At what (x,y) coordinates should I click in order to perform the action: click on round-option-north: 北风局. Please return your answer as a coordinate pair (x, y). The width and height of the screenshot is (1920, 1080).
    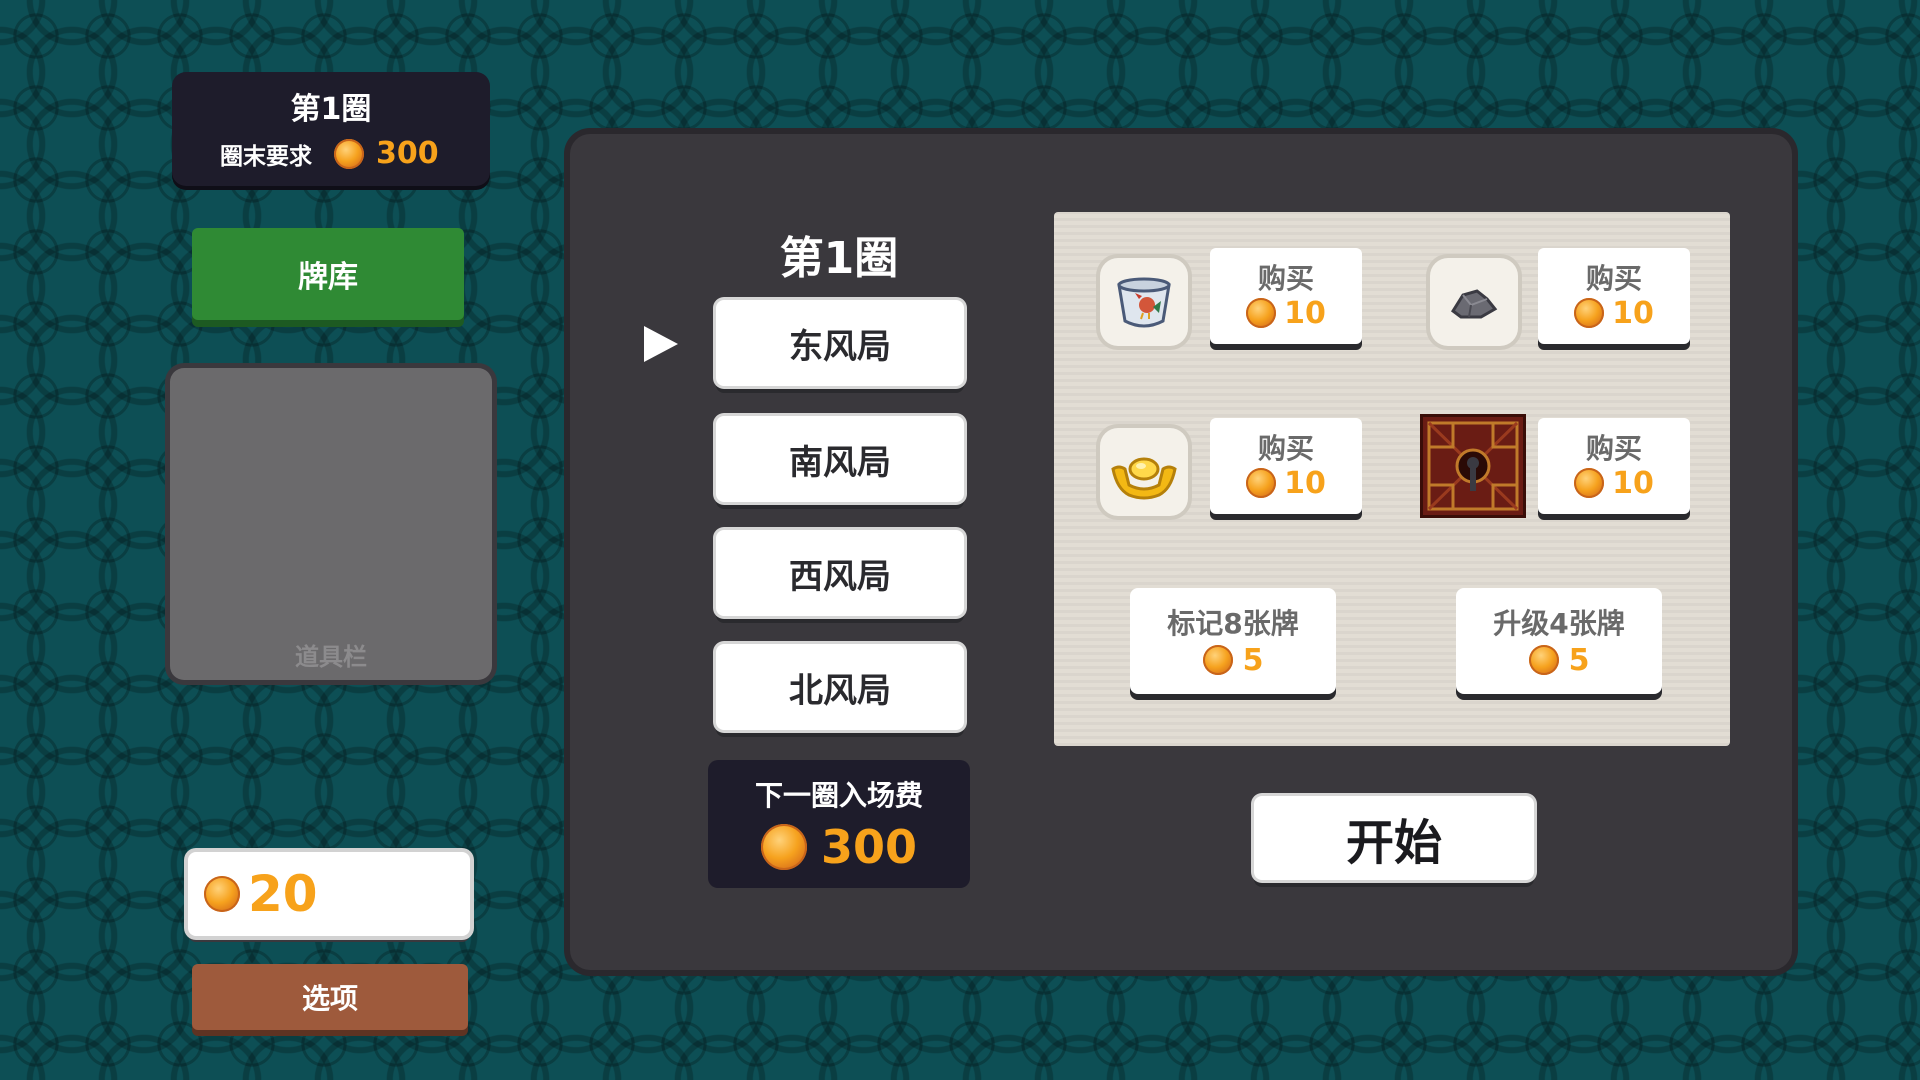
    Looking at the image, I should click on (840, 687).